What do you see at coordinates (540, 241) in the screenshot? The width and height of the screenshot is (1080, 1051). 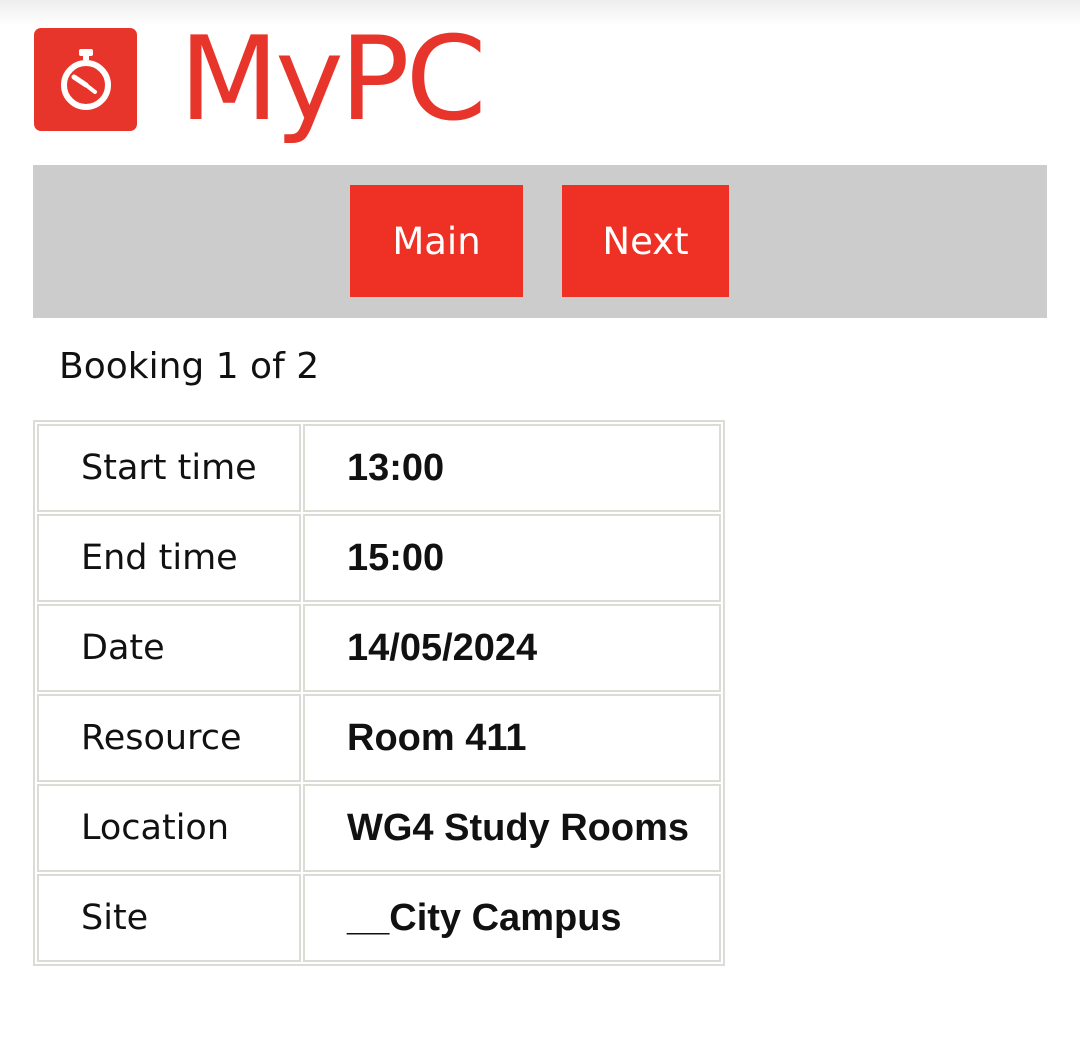 I see `nav-bar: Main Next` at bounding box center [540, 241].